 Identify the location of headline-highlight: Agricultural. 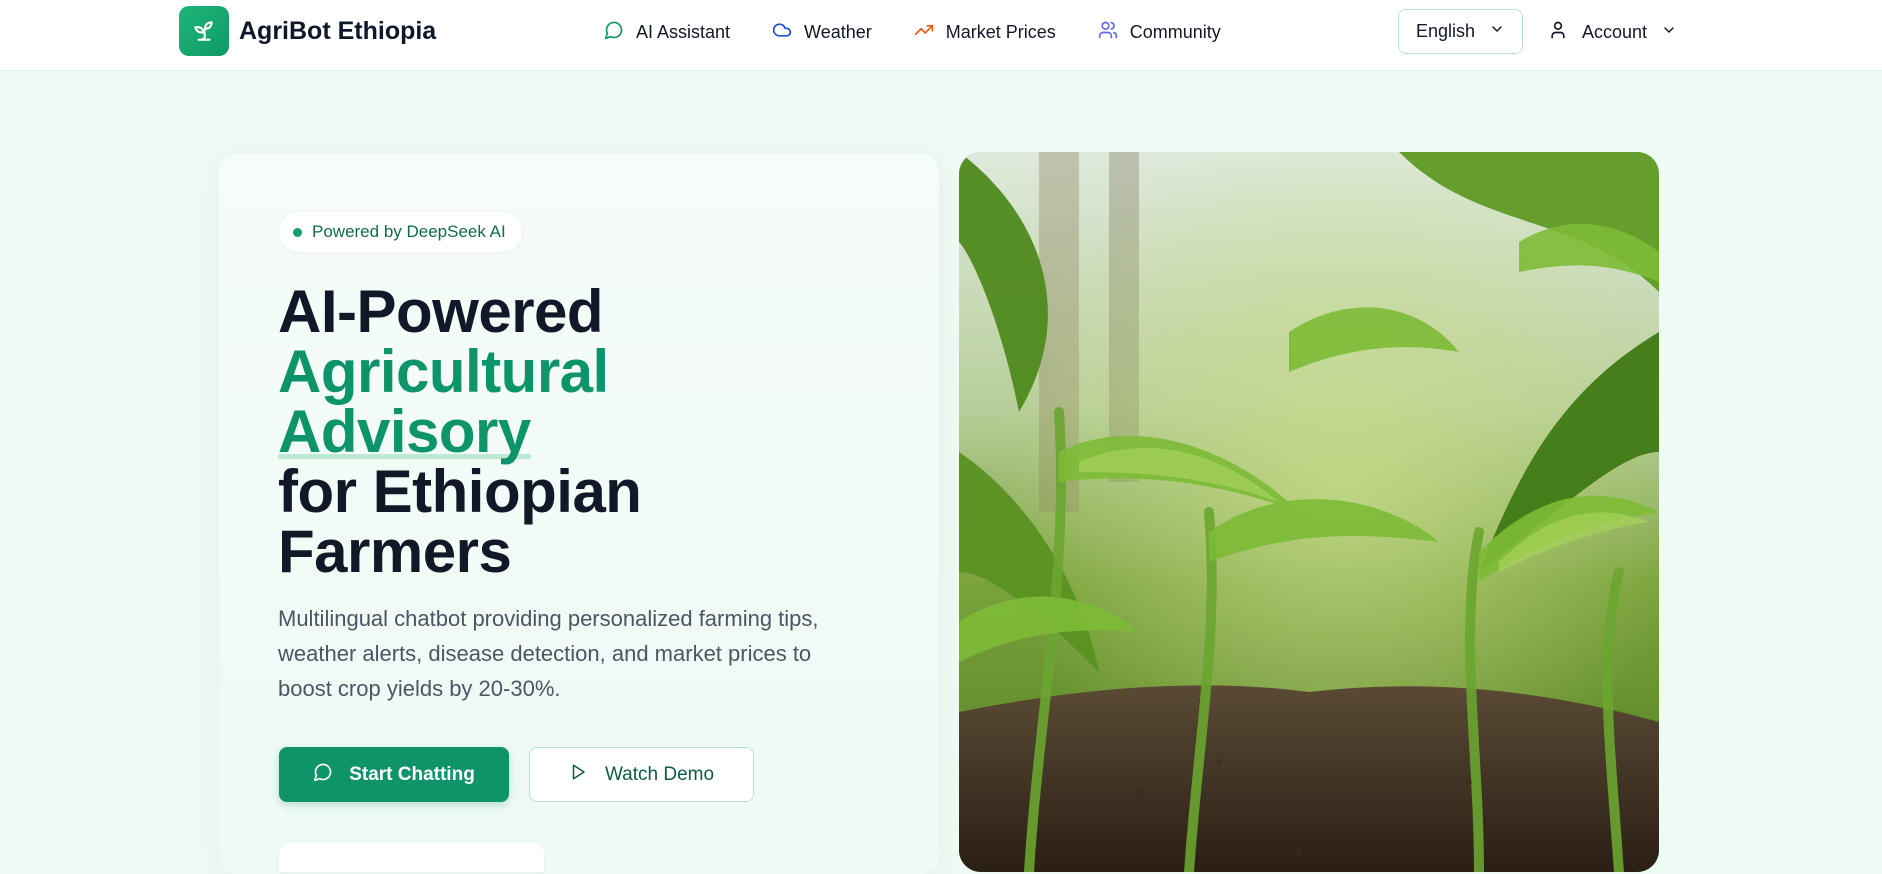
(588, 372).